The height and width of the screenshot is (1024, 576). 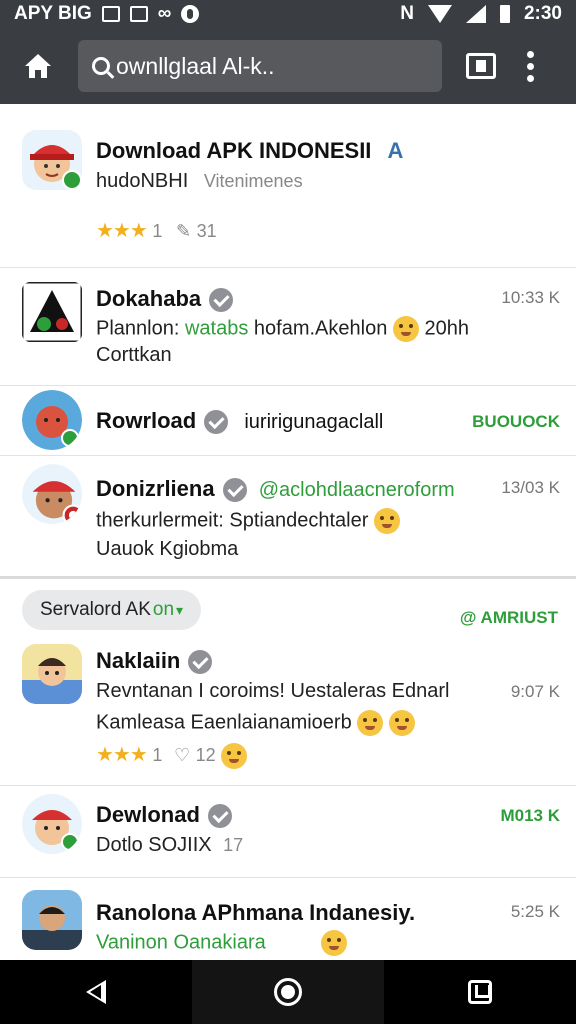 I want to click on system-nav-bar, so click(x=288, y=992).